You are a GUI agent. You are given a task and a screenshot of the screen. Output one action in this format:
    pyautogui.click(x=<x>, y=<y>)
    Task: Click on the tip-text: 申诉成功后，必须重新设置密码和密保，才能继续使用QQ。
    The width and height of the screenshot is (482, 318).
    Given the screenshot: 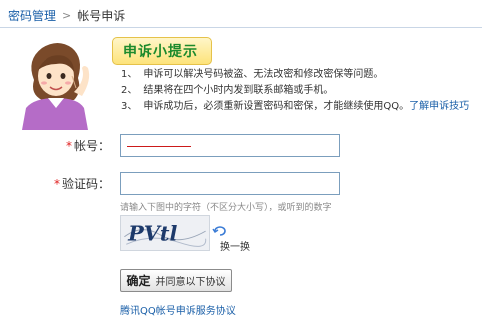 What is the action you would take?
    pyautogui.click(x=276, y=106)
    